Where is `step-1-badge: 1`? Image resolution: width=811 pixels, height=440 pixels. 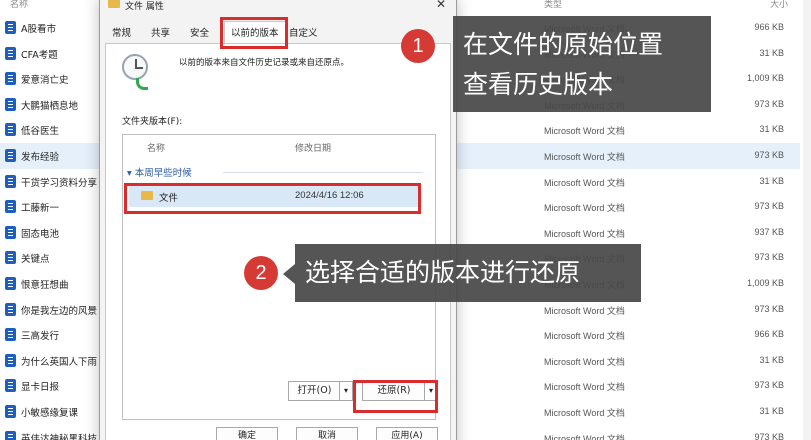
step-1-badge: 1 is located at coordinates (418, 46).